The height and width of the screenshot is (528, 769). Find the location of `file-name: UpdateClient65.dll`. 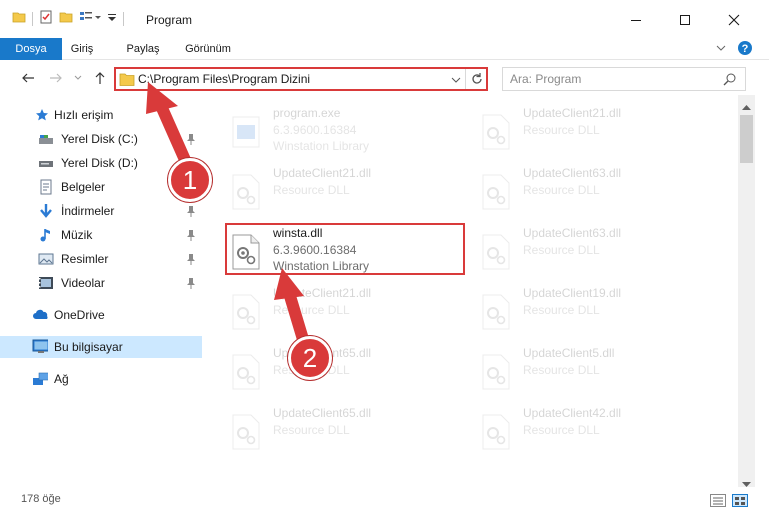

file-name: UpdateClient65.dll is located at coordinates (322, 413).